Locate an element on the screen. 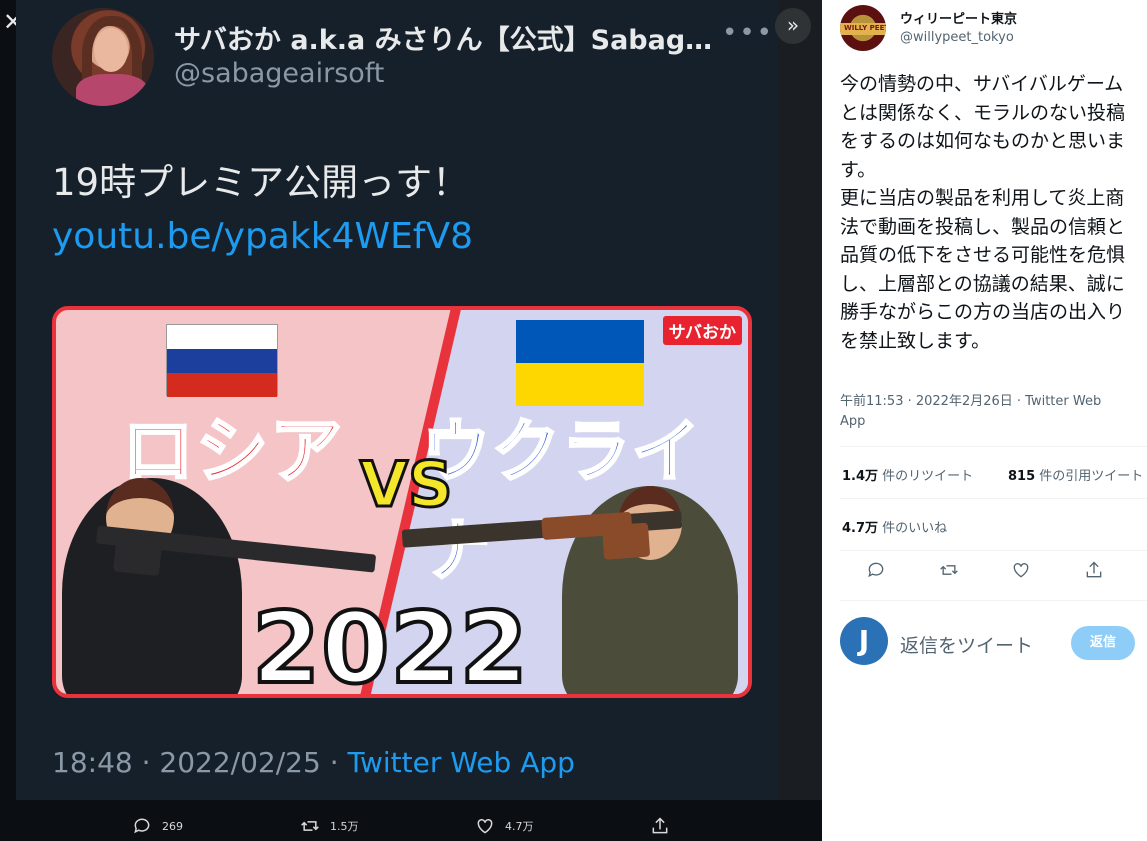 This screenshot has width=1147, height=841. tweet-text: 19時プレミア公開っす！ is located at coordinates (261, 182).